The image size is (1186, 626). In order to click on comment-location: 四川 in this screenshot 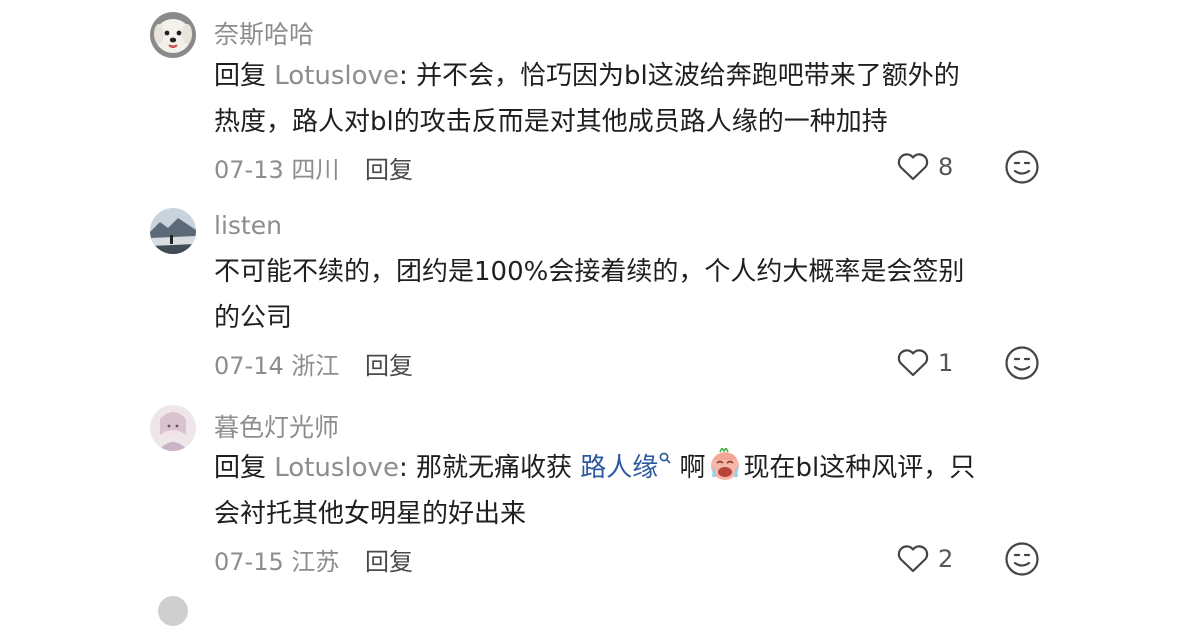, I will do `click(315, 170)`.